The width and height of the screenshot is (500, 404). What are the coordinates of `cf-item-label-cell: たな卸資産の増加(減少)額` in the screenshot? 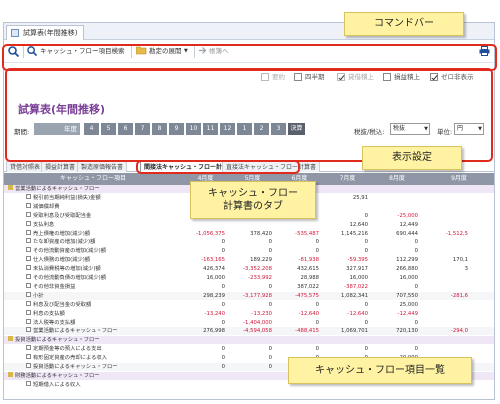 It's located at (93, 242).